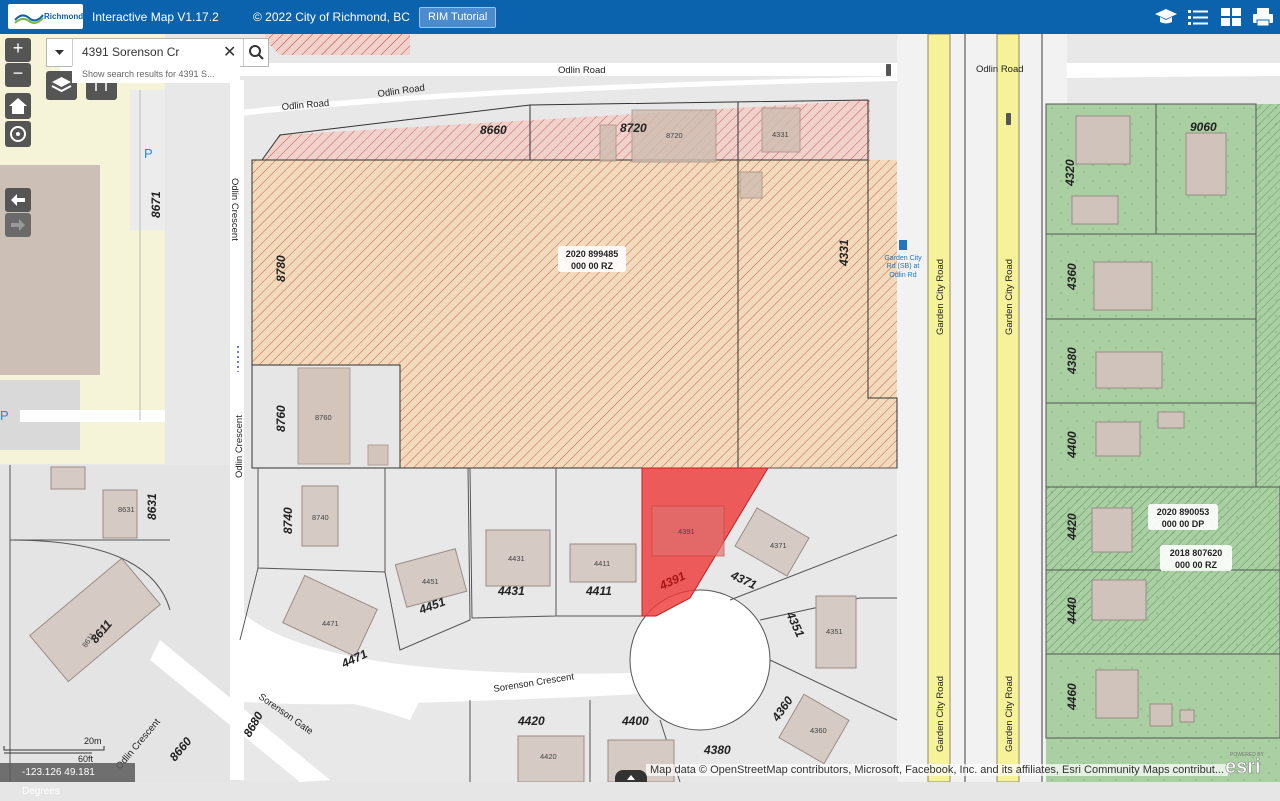  What do you see at coordinates (674, 135) in the screenshot?
I see `building-label: 8720` at bounding box center [674, 135].